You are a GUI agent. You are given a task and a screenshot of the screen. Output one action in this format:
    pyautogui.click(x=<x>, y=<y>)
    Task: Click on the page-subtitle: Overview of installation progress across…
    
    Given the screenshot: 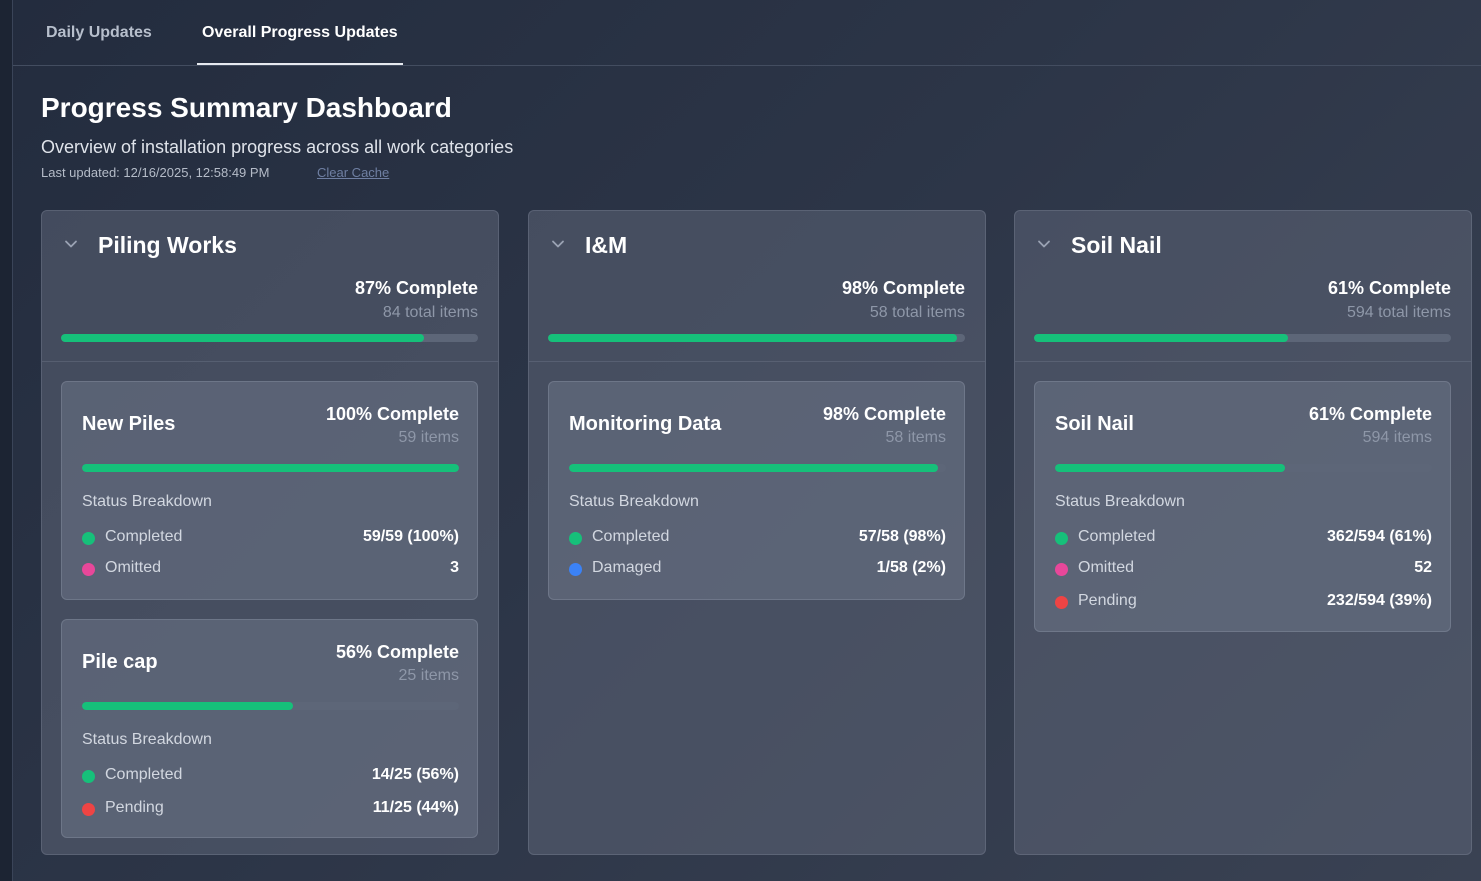 What is the action you would take?
    pyautogui.click(x=277, y=147)
    